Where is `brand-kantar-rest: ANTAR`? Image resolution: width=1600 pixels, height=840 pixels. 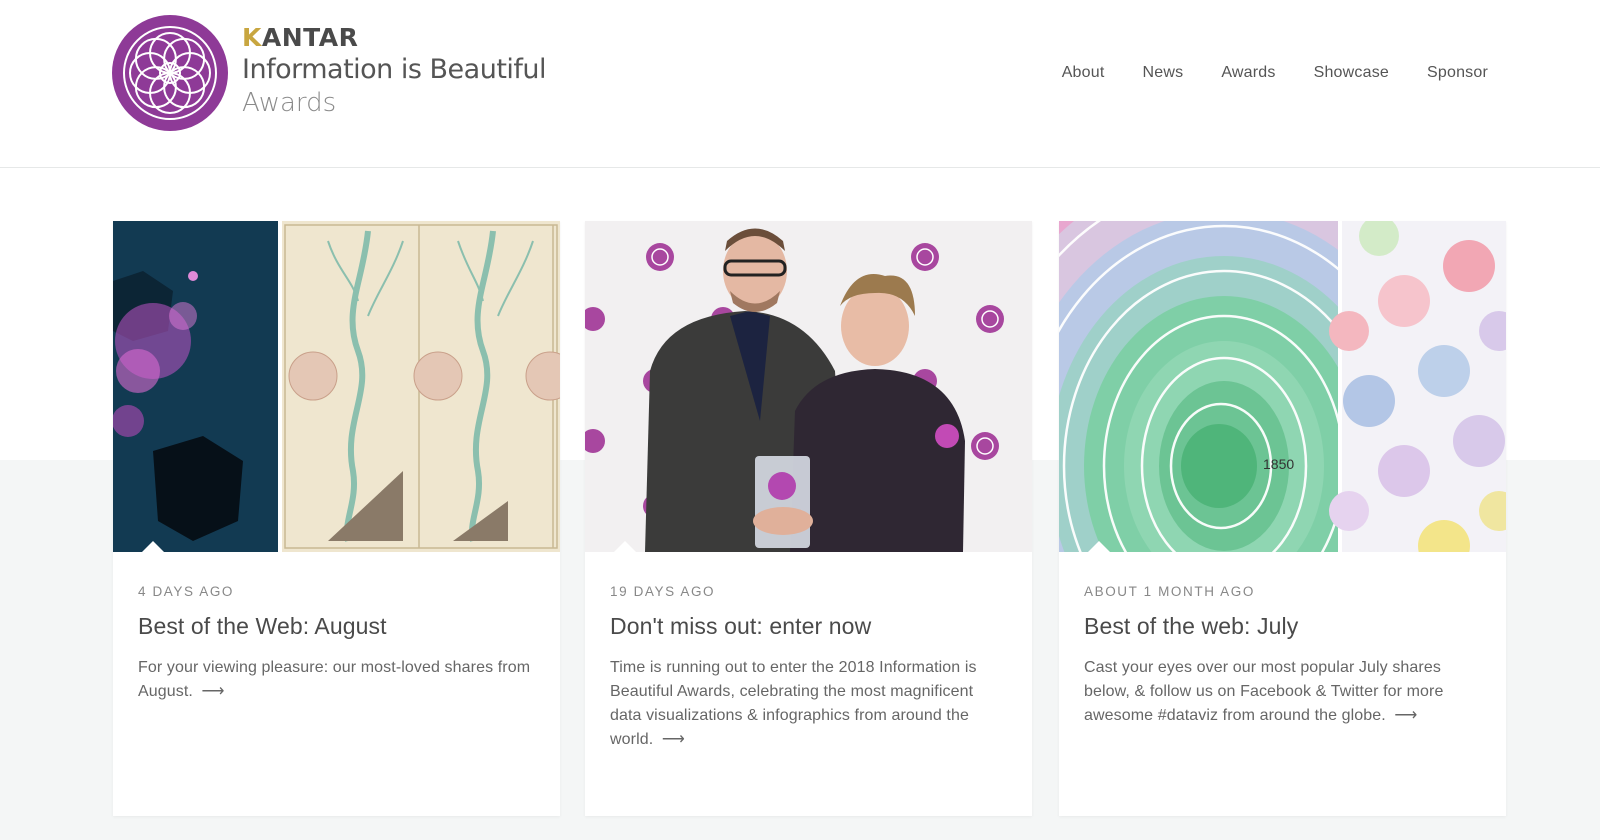
brand-kantar-rest: ANTAR is located at coordinates (310, 37).